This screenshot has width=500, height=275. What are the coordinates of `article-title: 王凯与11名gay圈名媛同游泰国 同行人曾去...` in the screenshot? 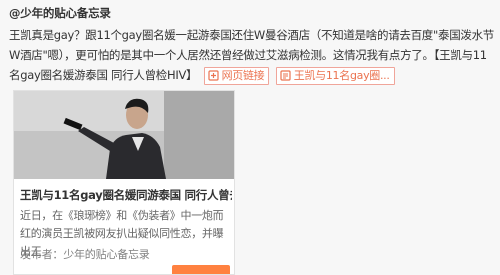 It's located at (126, 195).